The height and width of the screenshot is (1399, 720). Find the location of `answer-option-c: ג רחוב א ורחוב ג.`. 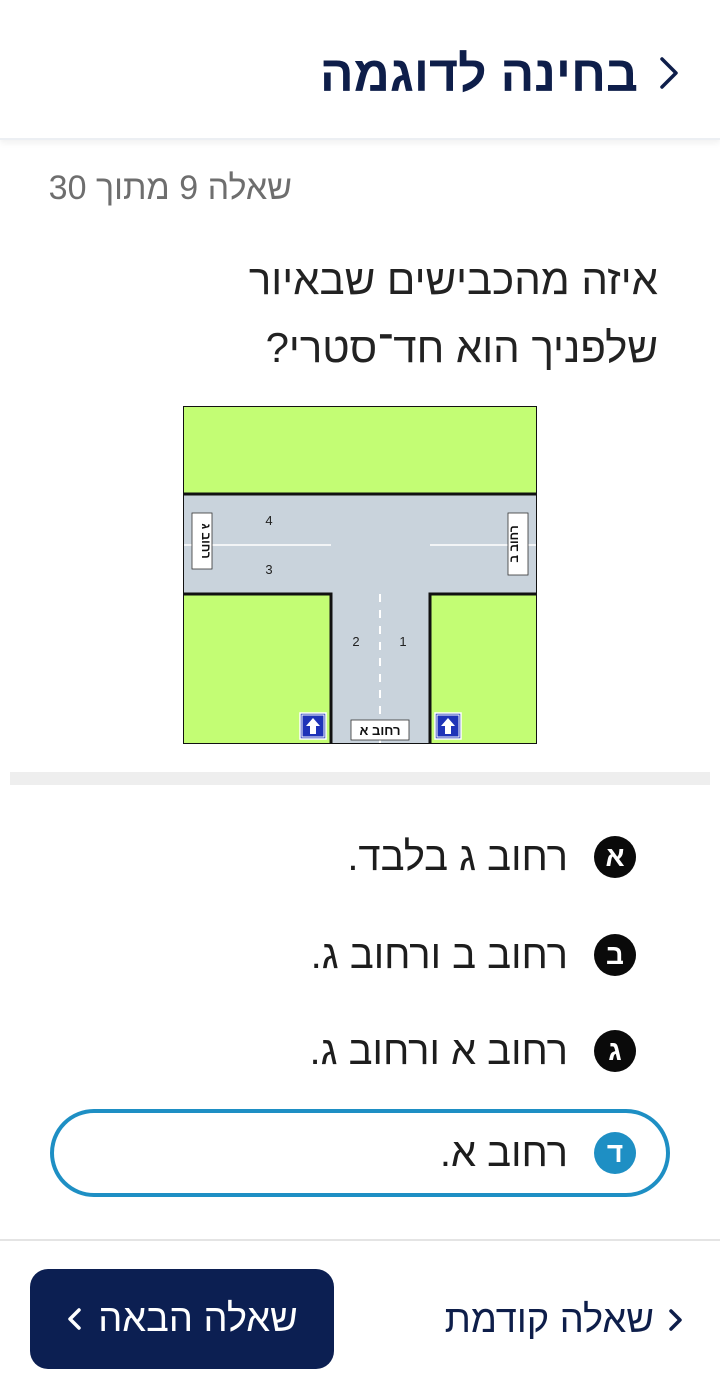

answer-option-c: ג רחוב א ורחוב ג. is located at coordinates (472, 1051).